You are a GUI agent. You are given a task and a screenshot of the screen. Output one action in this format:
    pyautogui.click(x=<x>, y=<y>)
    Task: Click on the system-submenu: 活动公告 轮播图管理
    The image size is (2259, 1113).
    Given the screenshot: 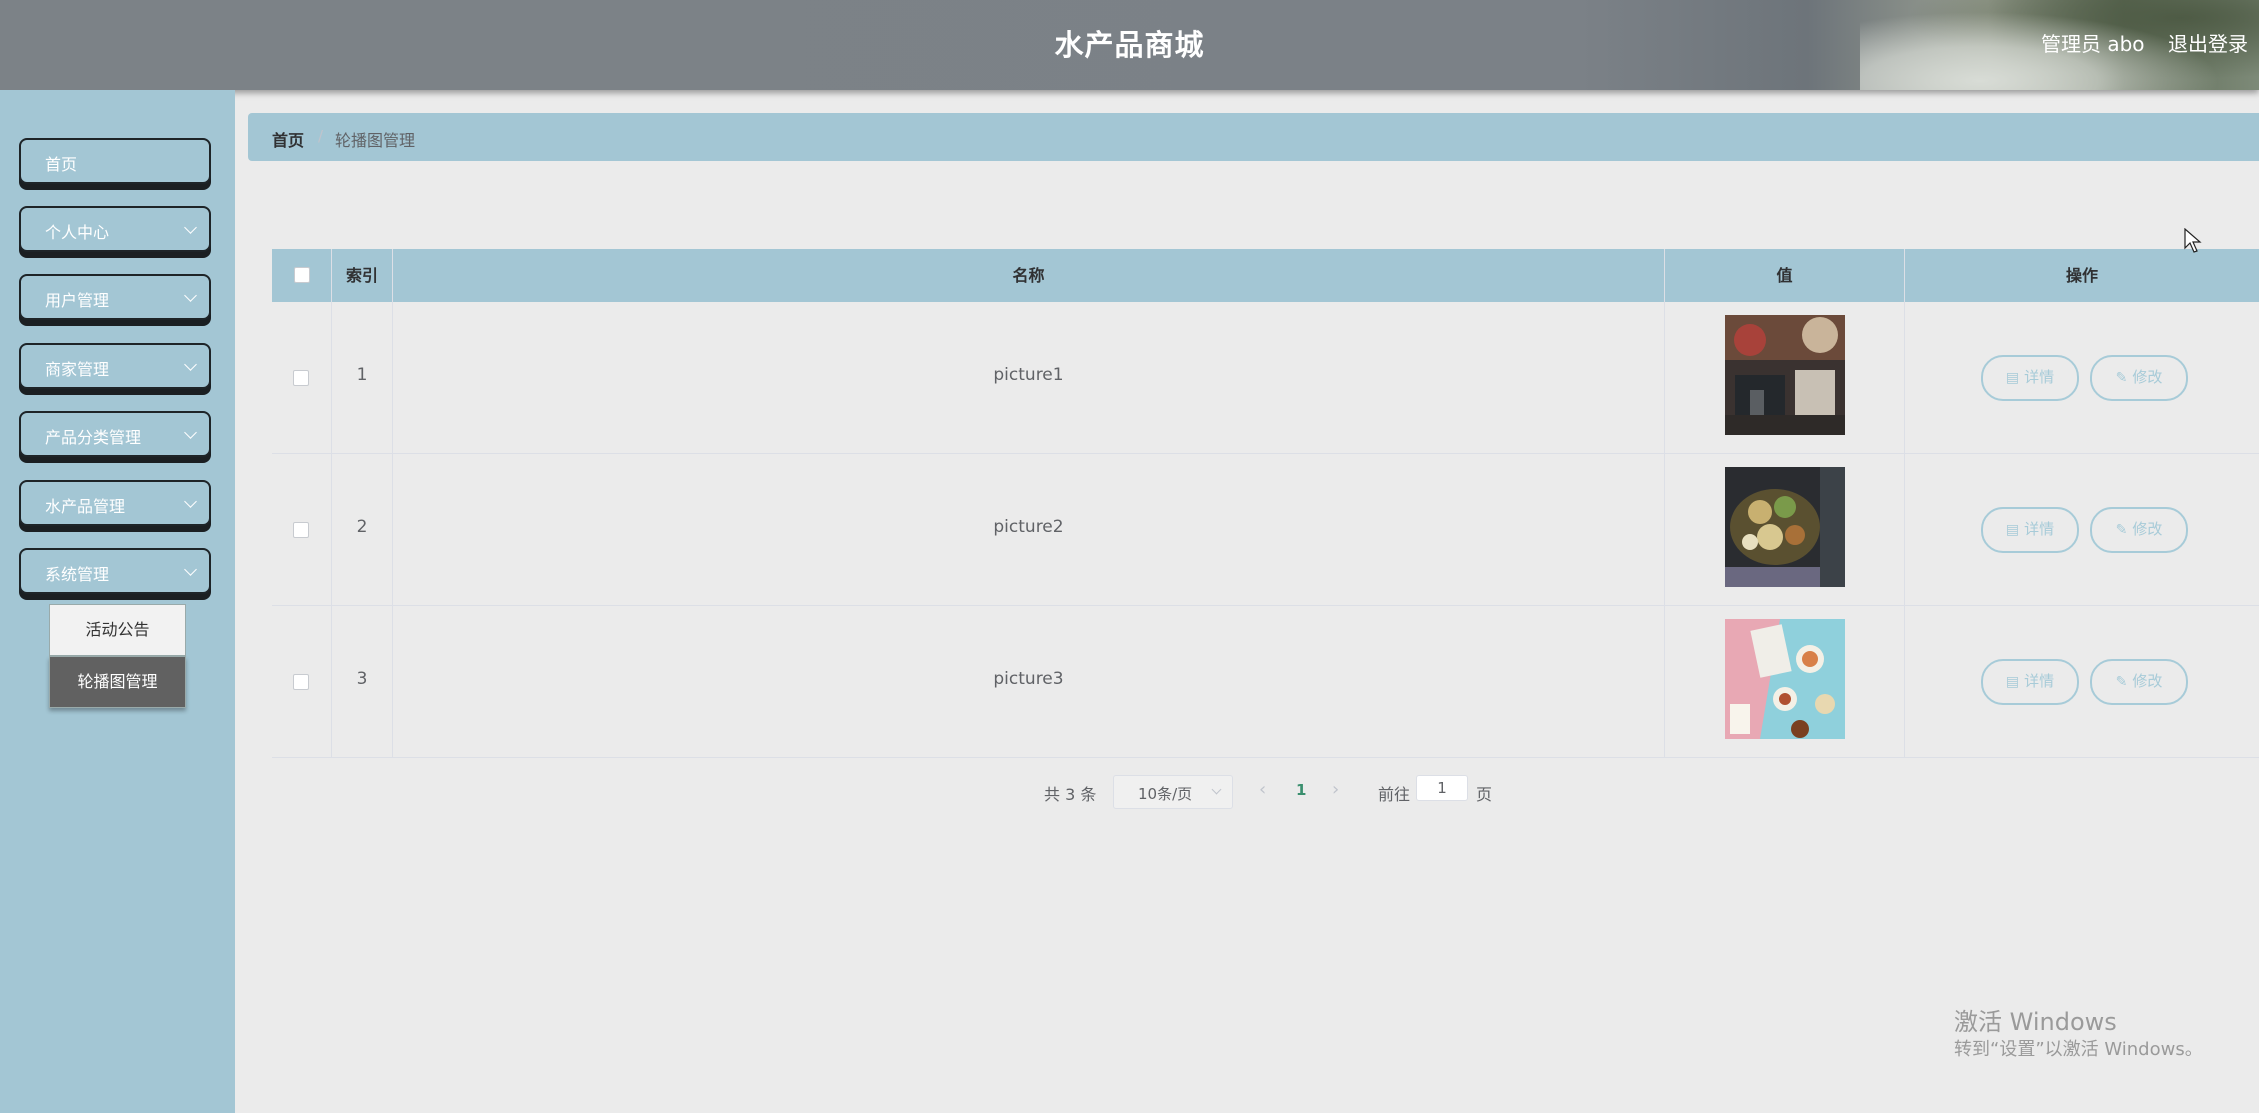 What is the action you would take?
    pyautogui.click(x=117, y=656)
    